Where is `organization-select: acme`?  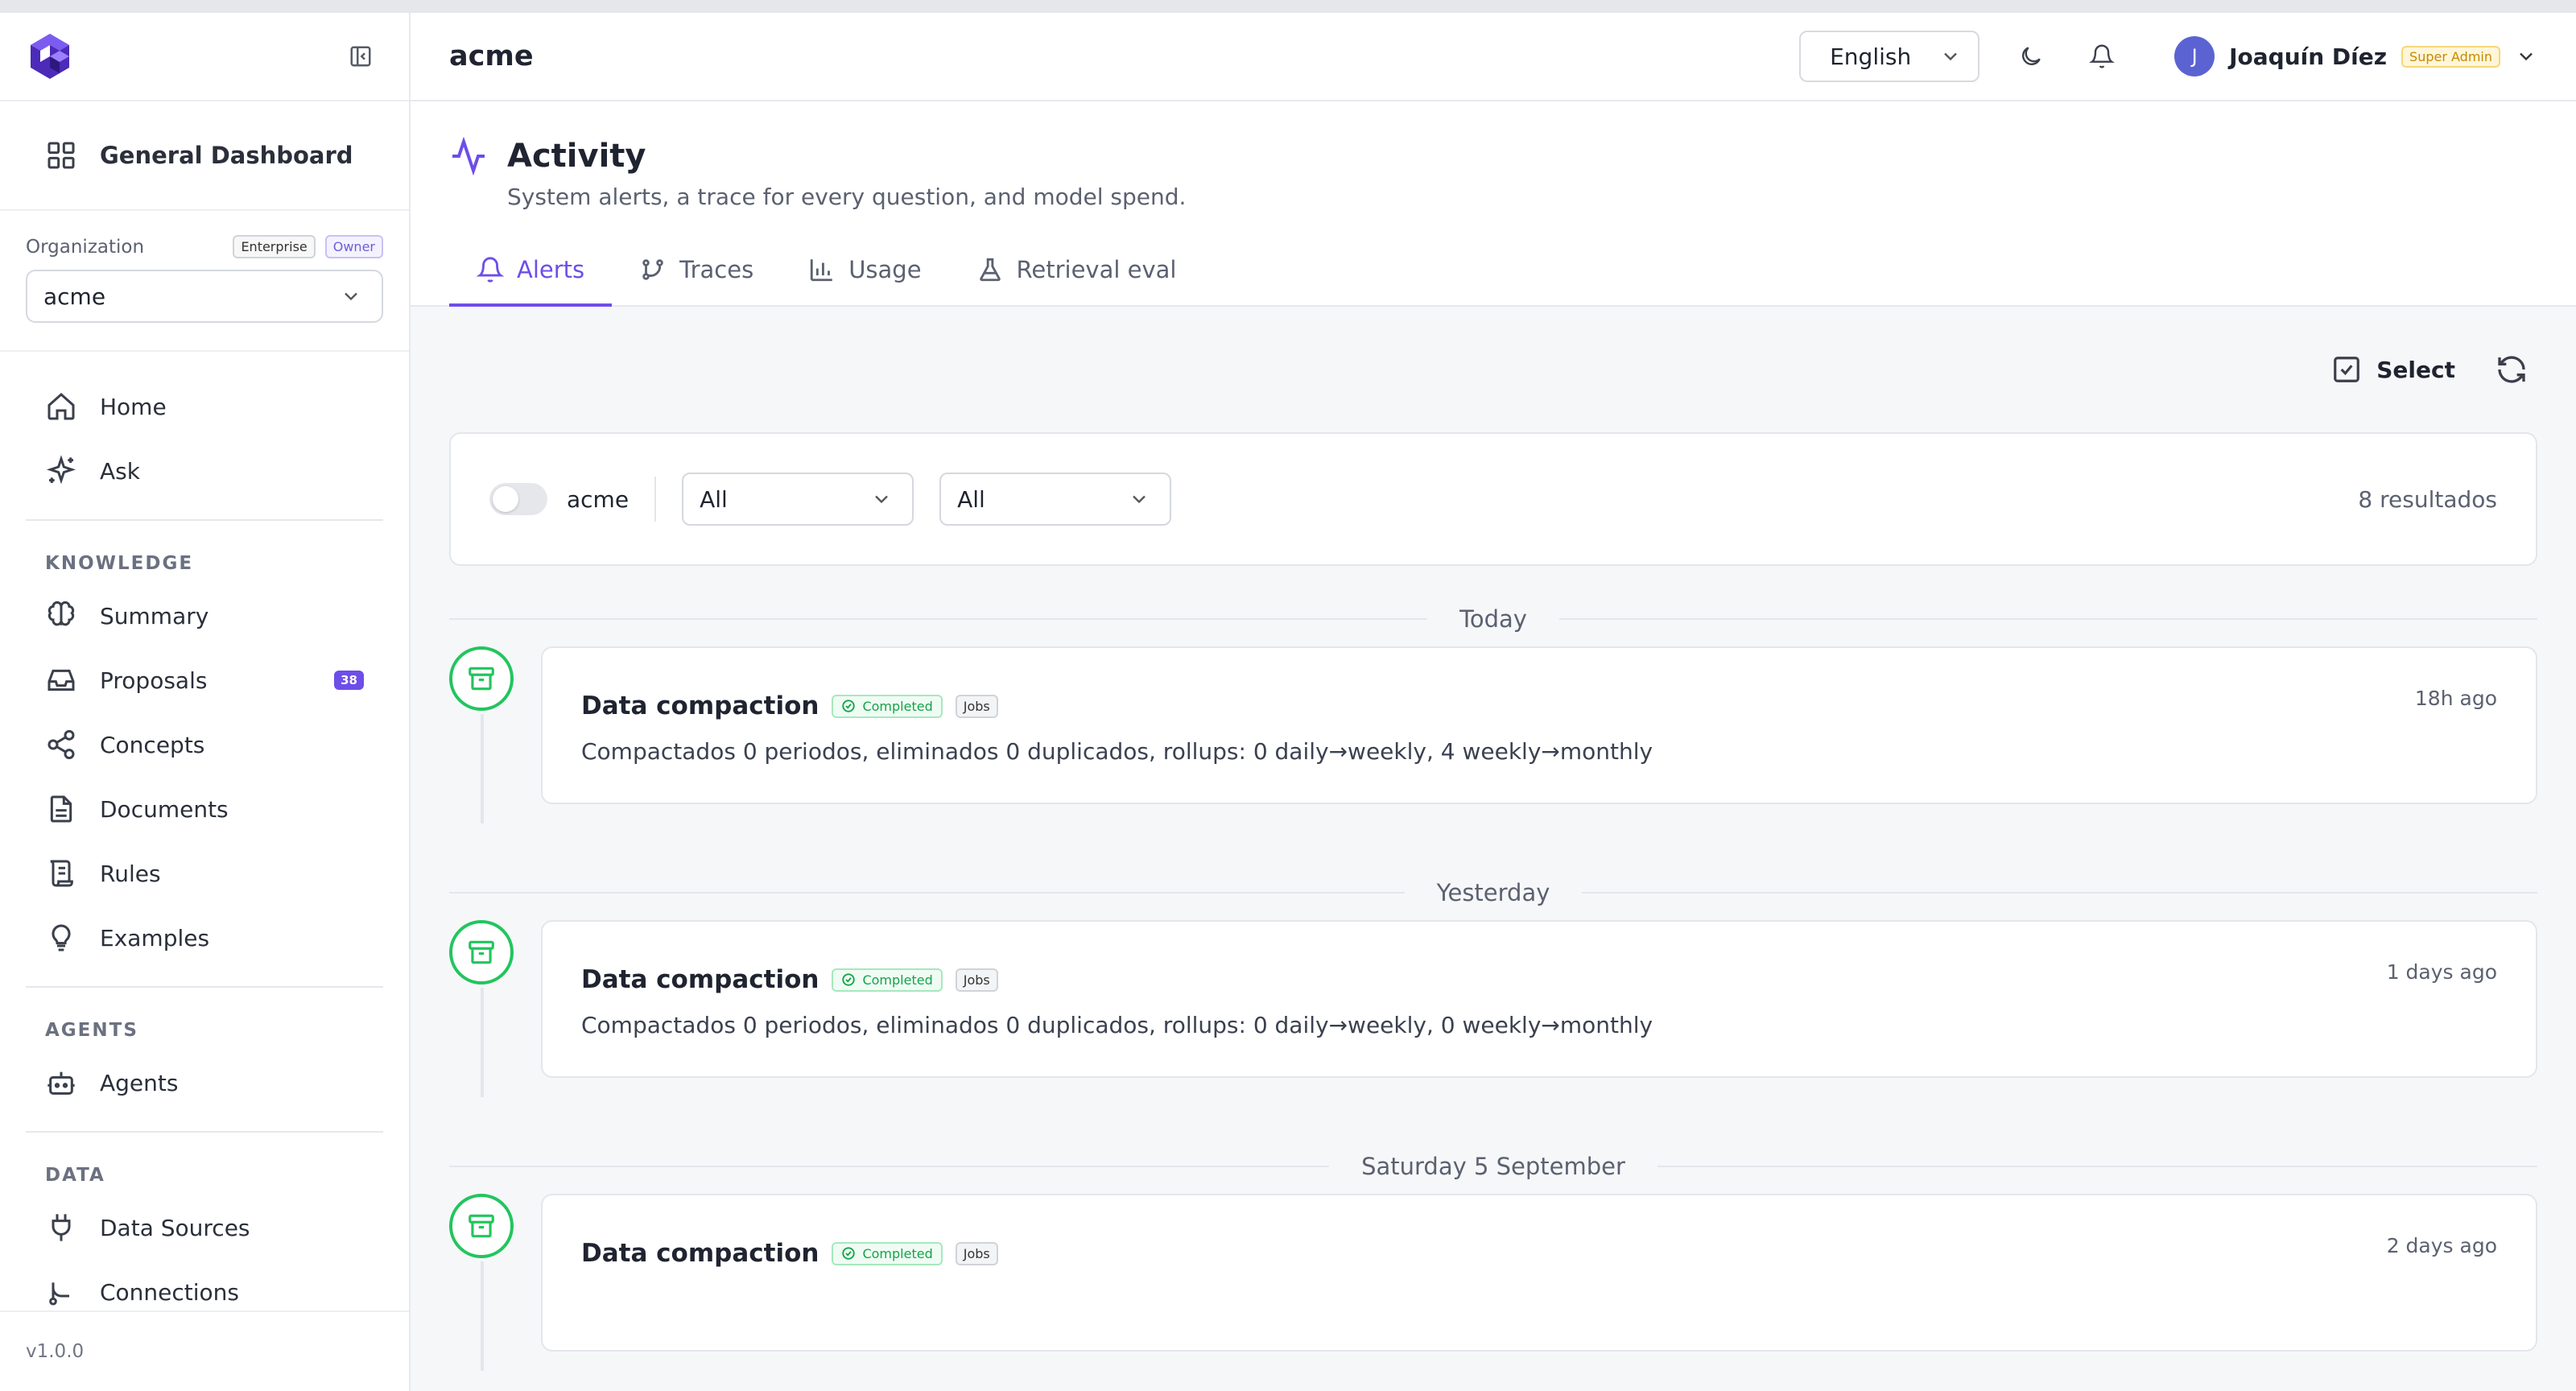 organization-select: acme is located at coordinates (204, 296).